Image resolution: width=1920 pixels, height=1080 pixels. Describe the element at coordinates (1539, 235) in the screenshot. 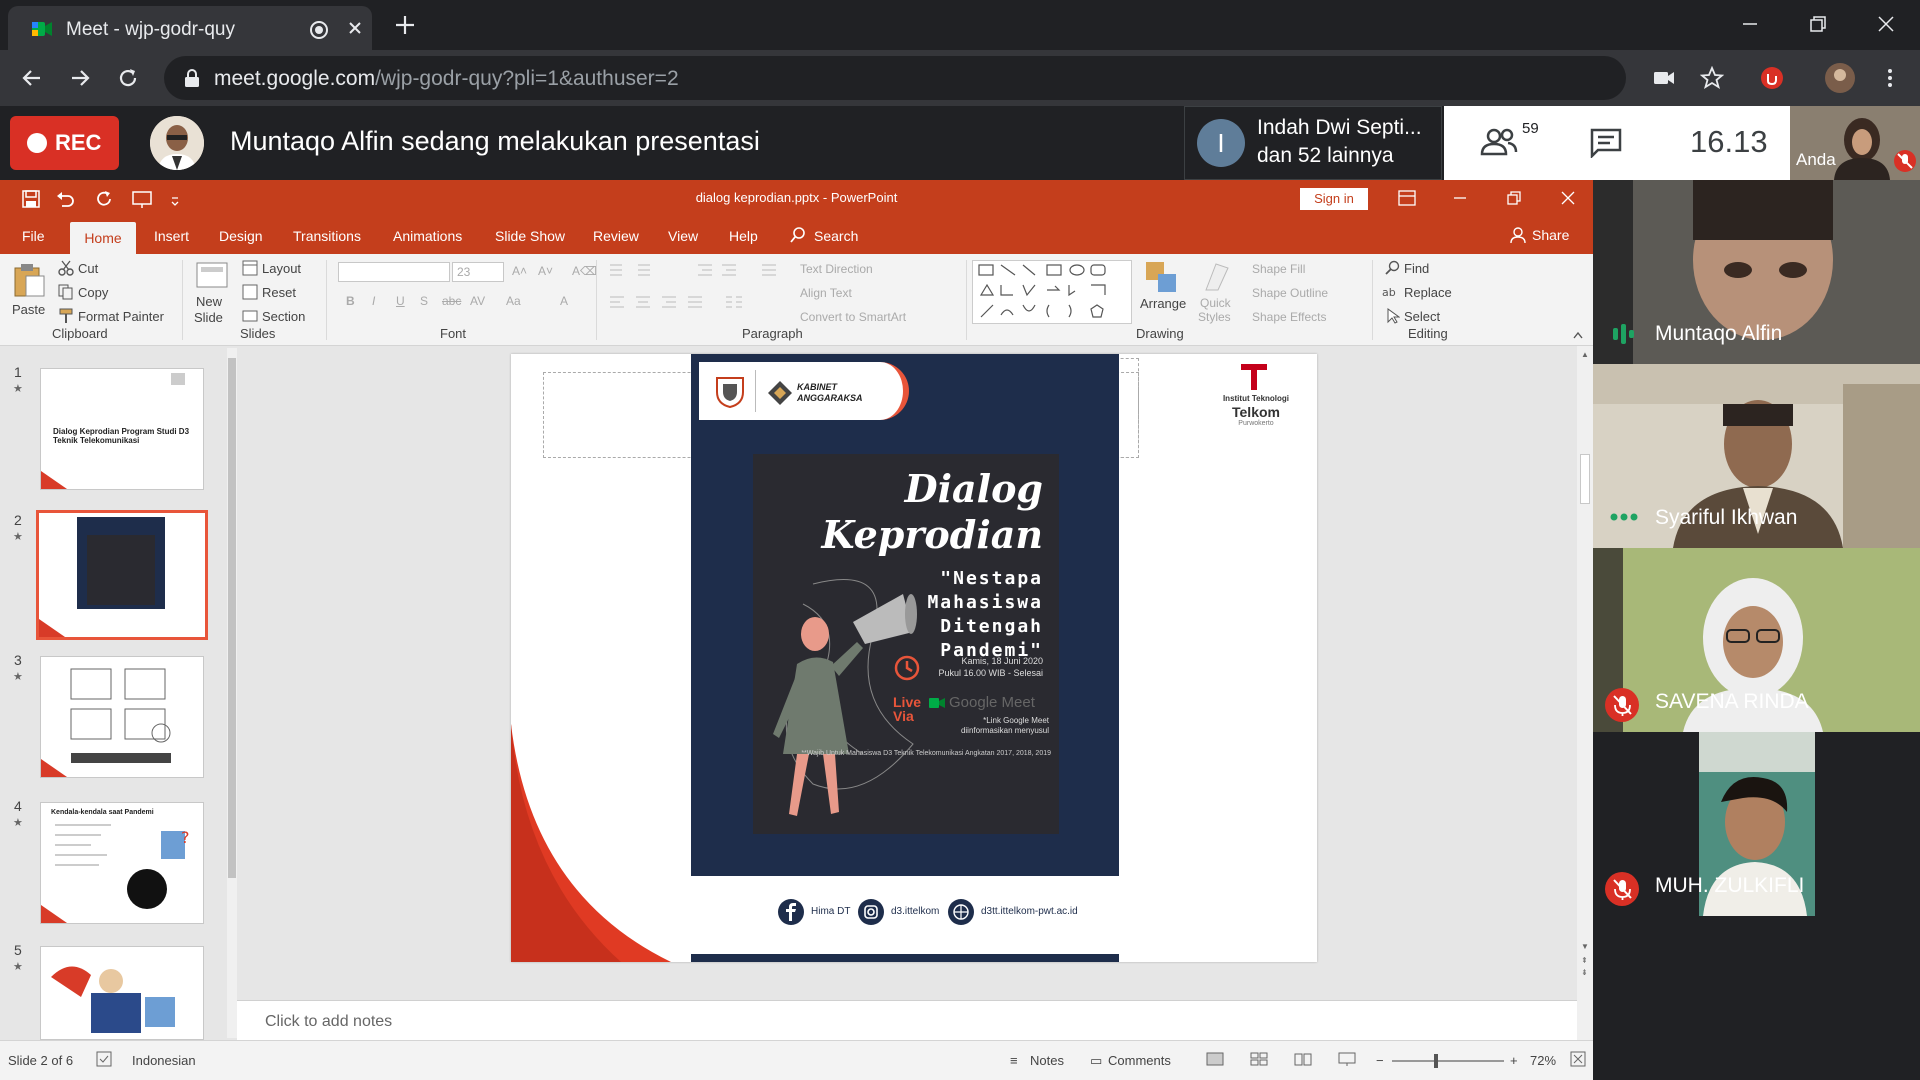

I see `share-button: Share` at that location.